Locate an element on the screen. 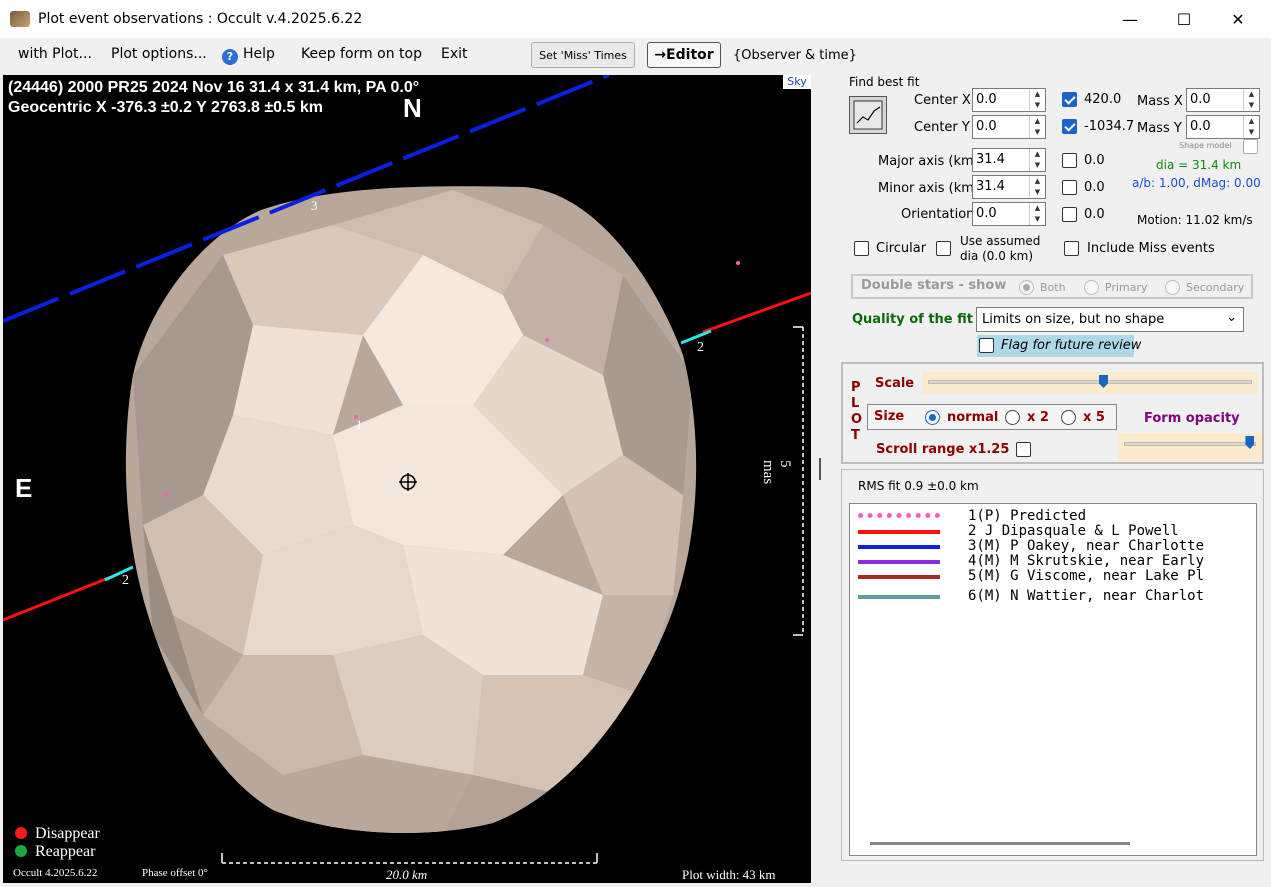 The height and width of the screenshot is (887, 1271). shape-model-checkbox is located at coordinates (1250, 146).